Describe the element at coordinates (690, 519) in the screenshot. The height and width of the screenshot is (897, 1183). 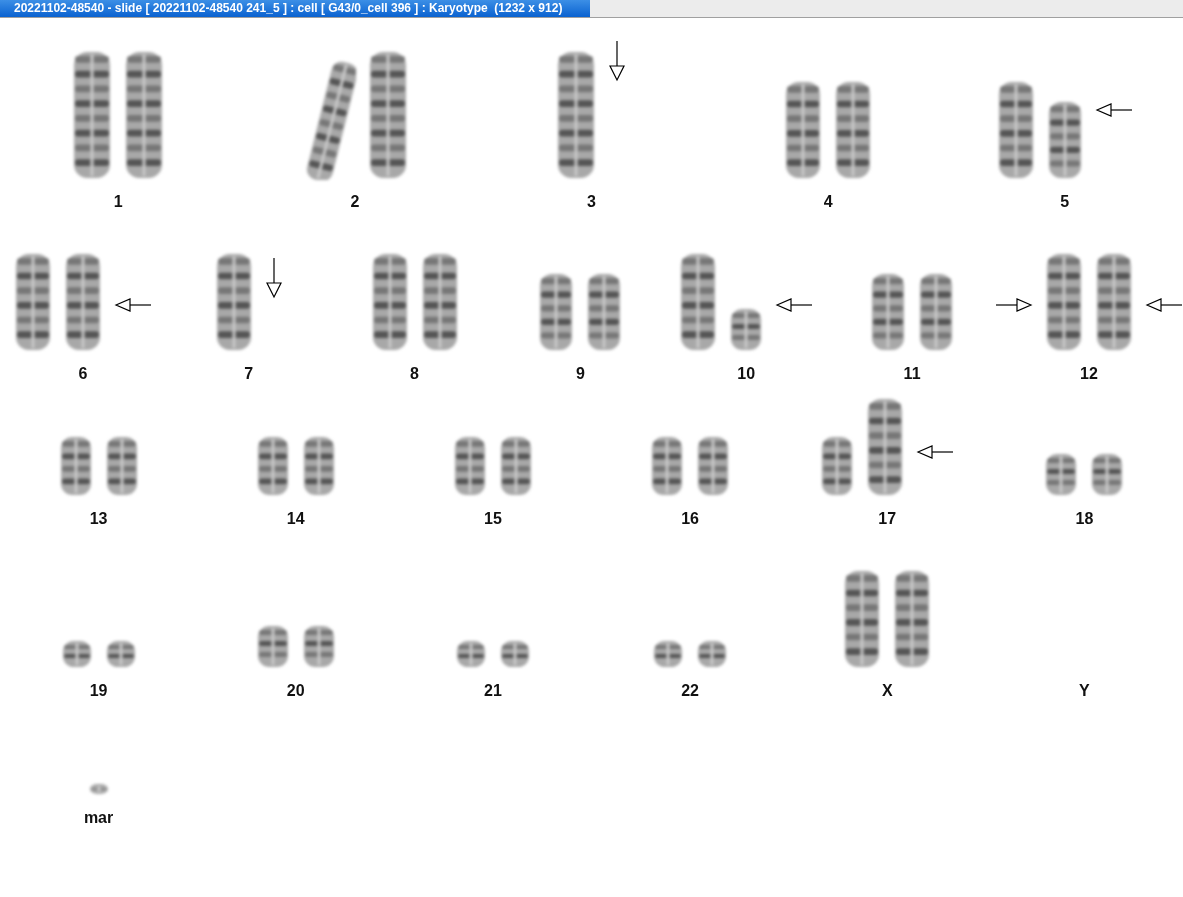
I see `chromosome-number: 16` at that location.